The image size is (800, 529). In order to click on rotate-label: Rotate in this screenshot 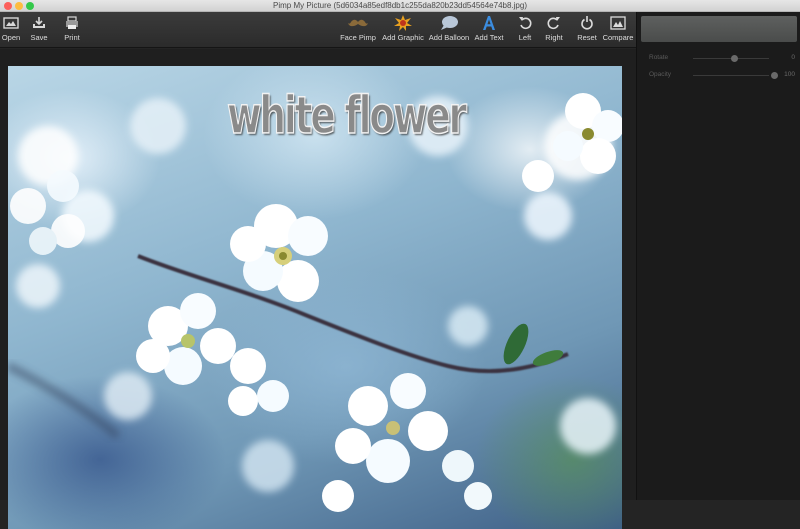, I will do `click(659, 57)`.